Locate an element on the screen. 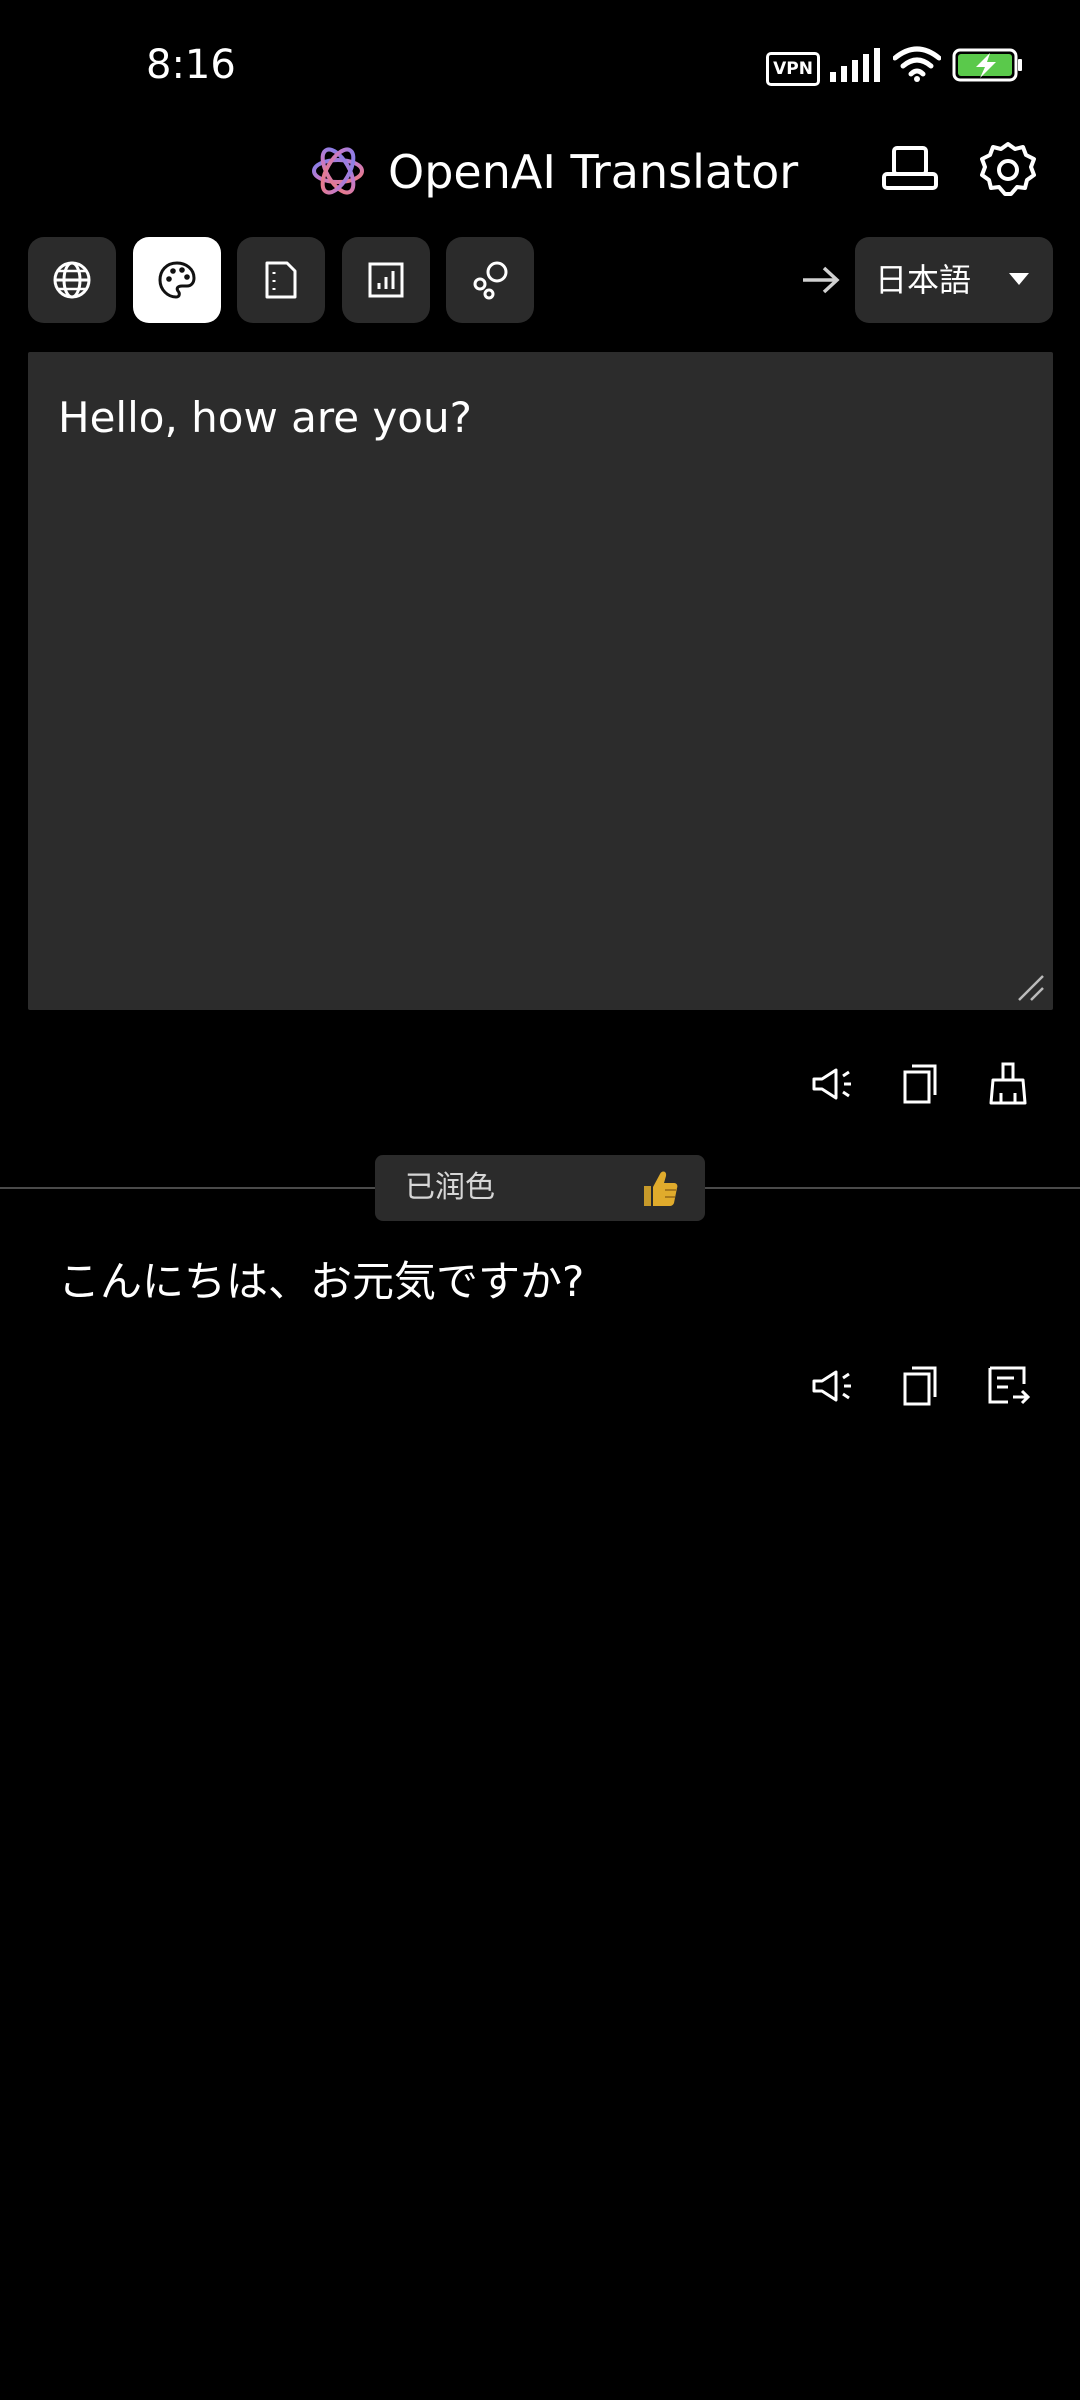  thumbs-up-icon is located at coordinates (661, 1188).